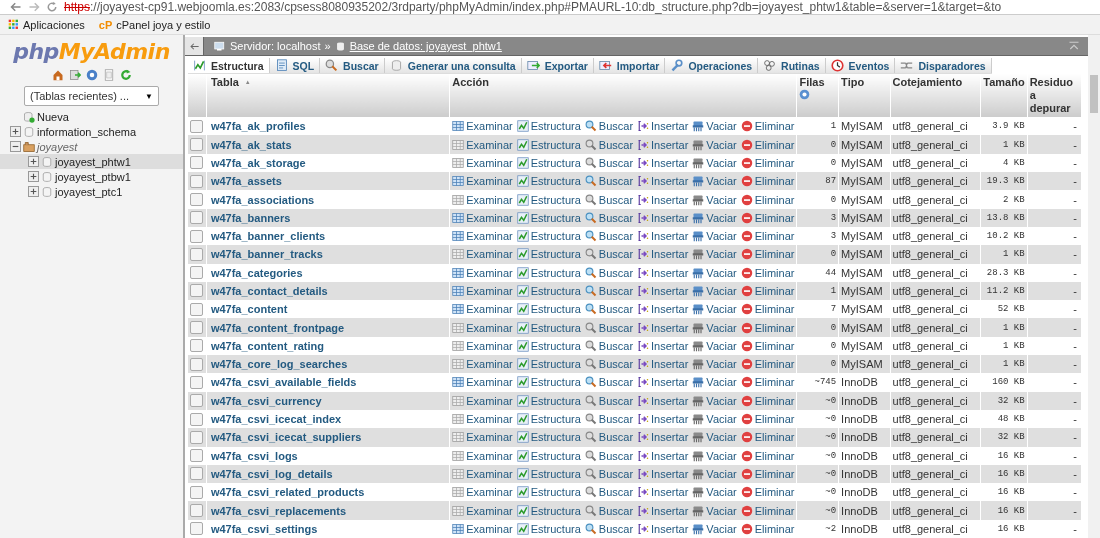 This screenshot has height=538, width=1100. What do you see at coordinates (74, 75) in the screenshot?
I see `exit-icon` at bounding box center [74, 75].